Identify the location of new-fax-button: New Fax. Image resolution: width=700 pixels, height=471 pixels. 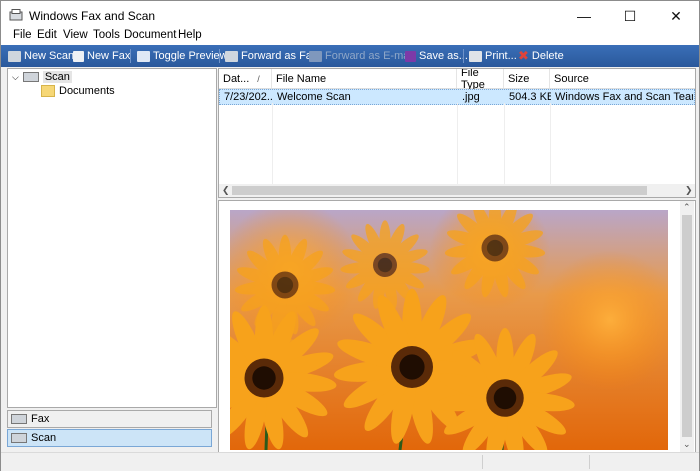
(101, 56).